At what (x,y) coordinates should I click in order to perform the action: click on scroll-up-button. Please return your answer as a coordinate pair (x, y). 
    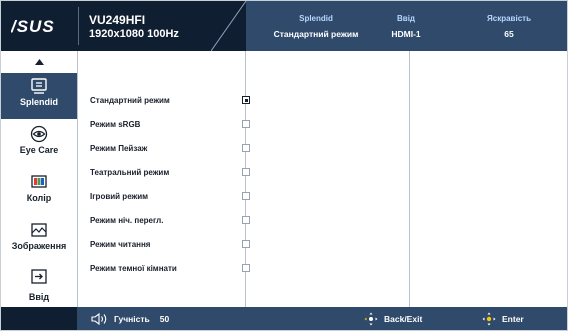
    Looking at the image, I should click on (39, 62).